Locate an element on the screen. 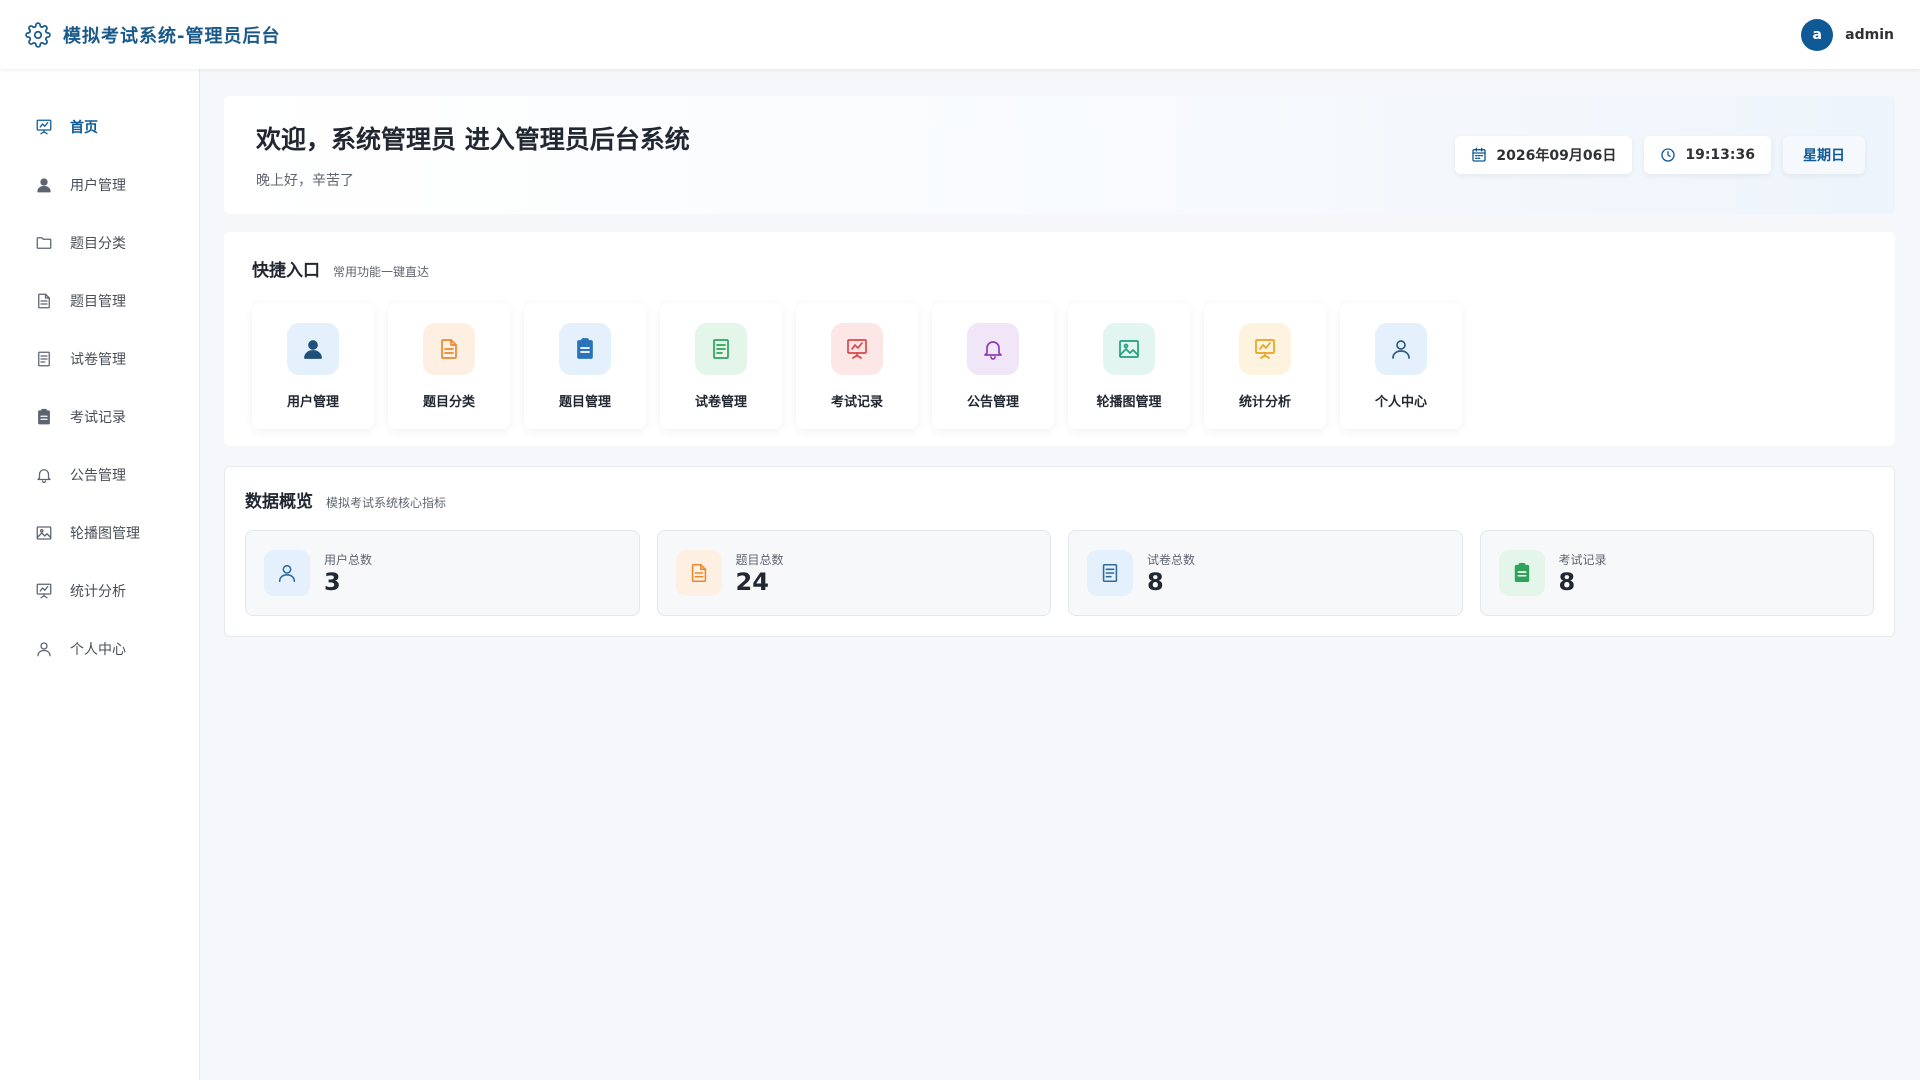 The height and width of the screenshot is (1080, 1920). sidebar-item-label: 公告管理 is located at coordinates (98, 476).